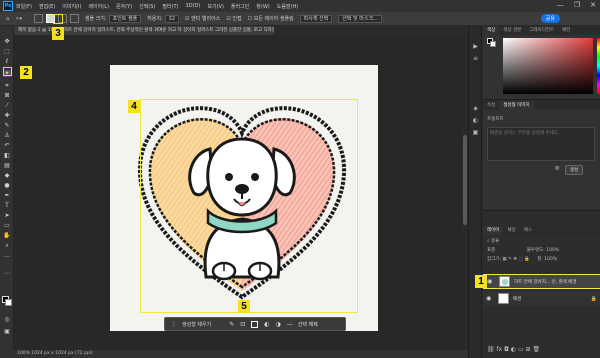  I want to click on adjustment-layer-icon: ◐, so click(514, 349).